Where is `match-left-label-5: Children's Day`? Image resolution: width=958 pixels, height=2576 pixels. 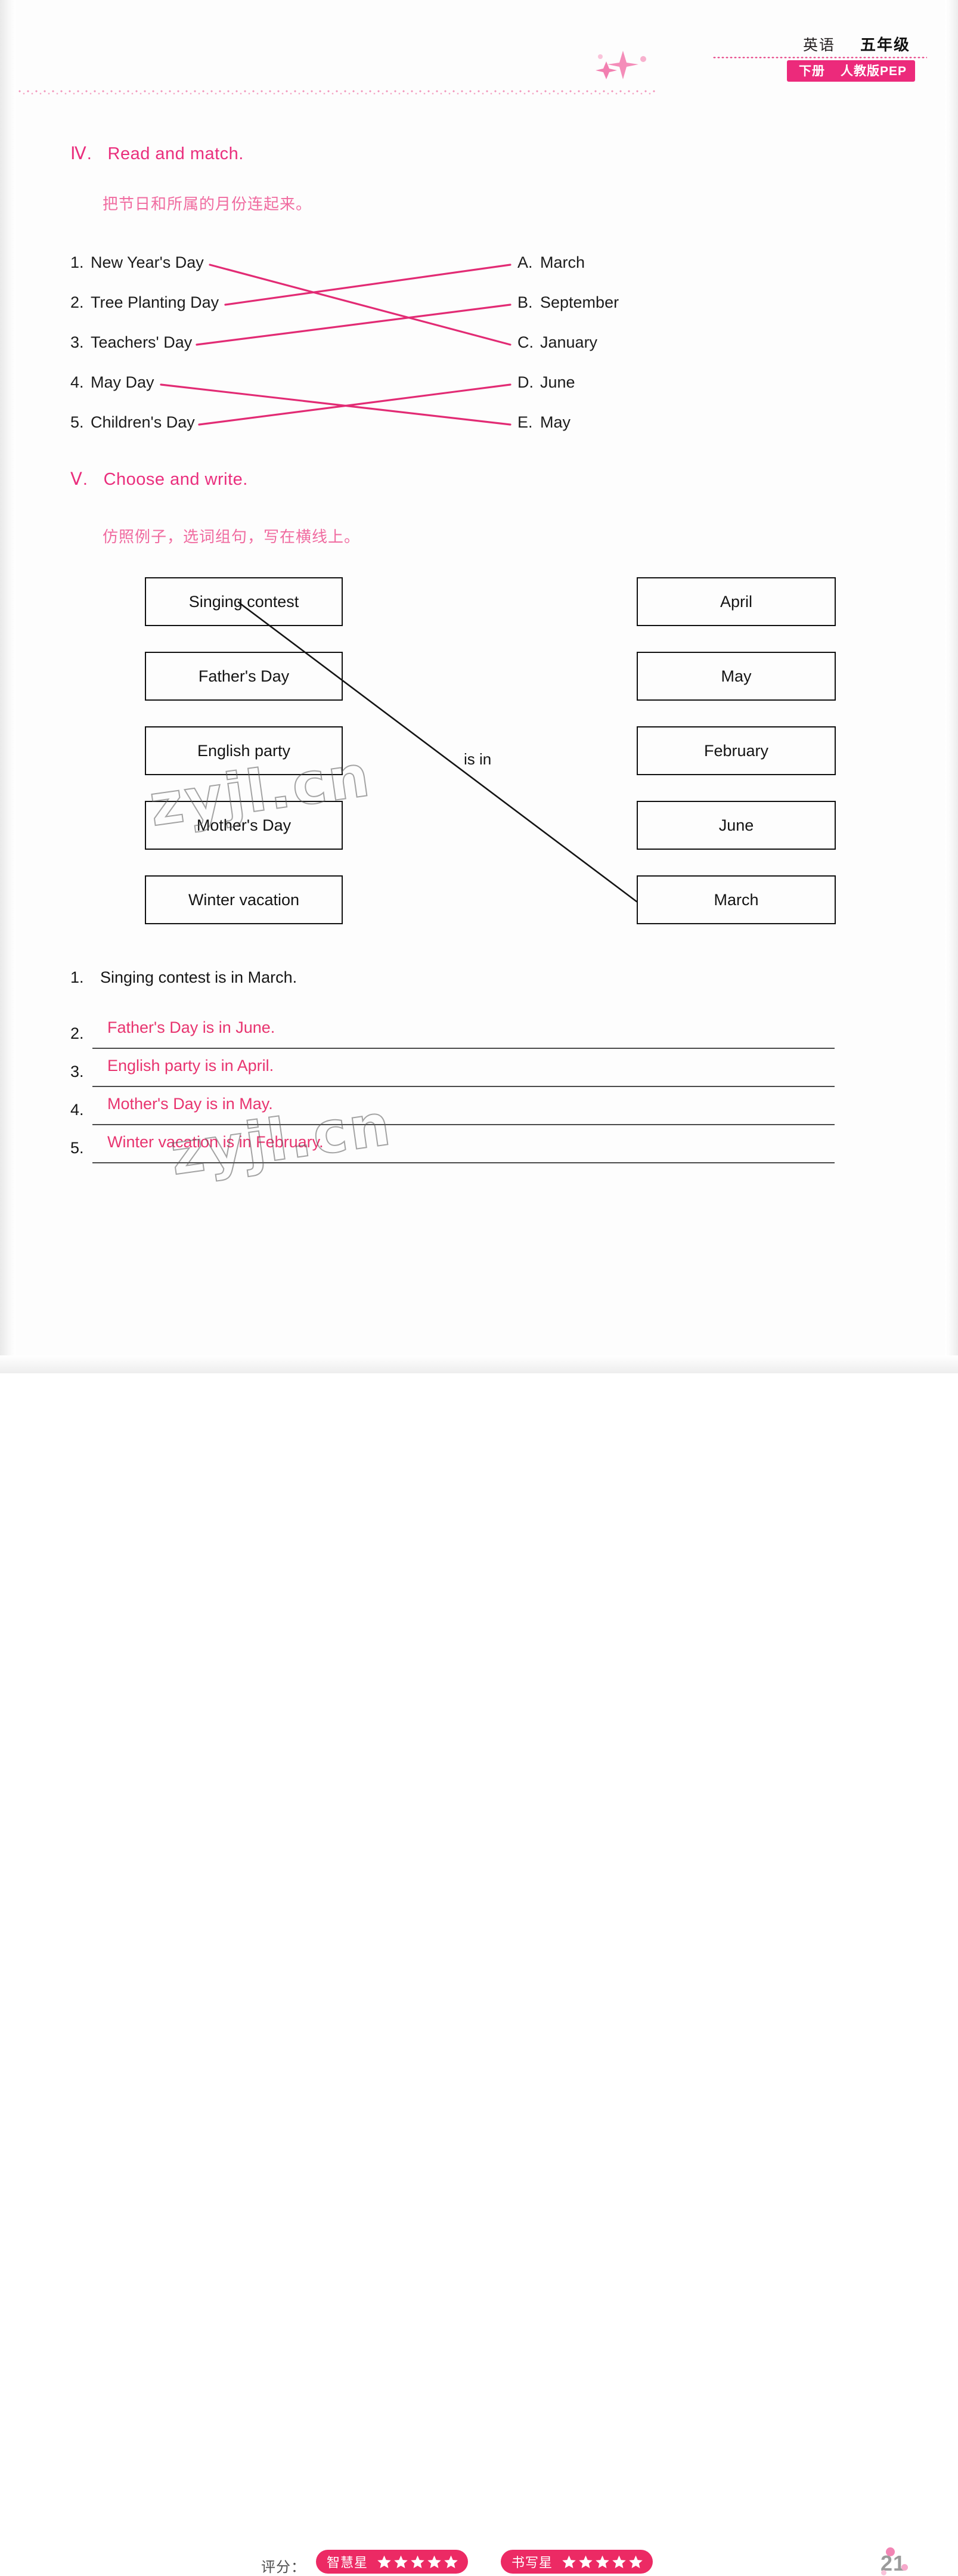 match-left-label-5: Children's Day is located at coordinates (143, 422).